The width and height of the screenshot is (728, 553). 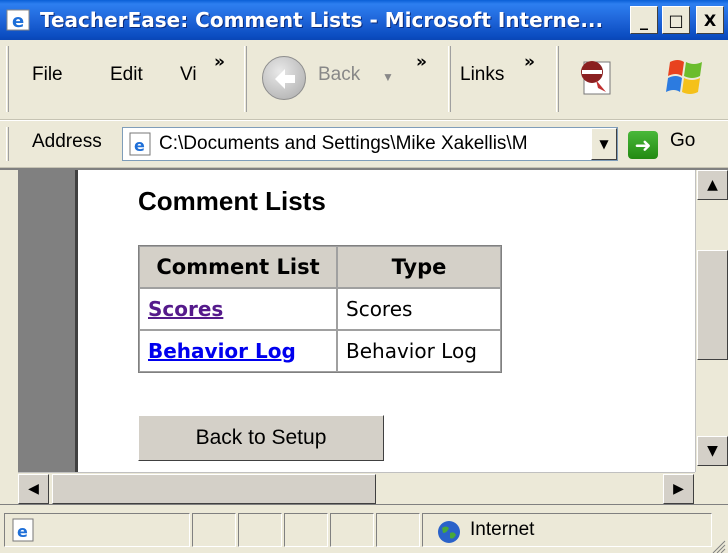 What do you see at coordinates (219, 62) in the screenshot?
I see `menu-overflow-chevron-icon: »` at bounding box center [219, 62].